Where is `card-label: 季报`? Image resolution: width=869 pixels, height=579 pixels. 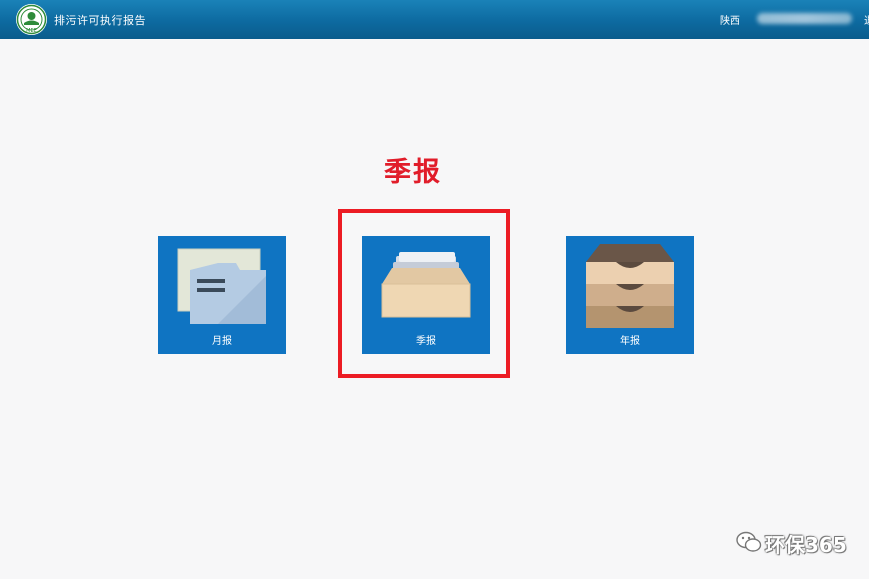 card-label: 季报 is located at coordinates (426, 341).